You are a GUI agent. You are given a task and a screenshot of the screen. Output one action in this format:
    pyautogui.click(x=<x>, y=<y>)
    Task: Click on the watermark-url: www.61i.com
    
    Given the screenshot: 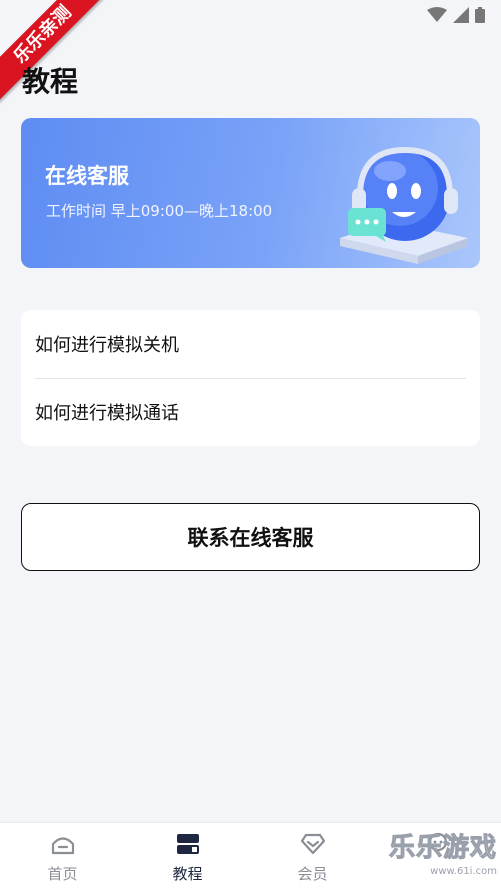 What is the action you would take?
    pyautogui.click(x=463, y=871)
    